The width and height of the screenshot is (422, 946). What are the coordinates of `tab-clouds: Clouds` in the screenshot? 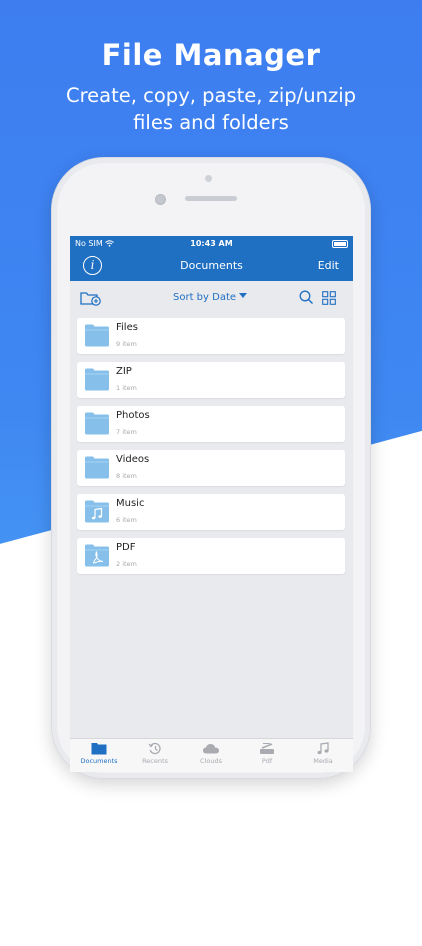 It's located at (211, 753).